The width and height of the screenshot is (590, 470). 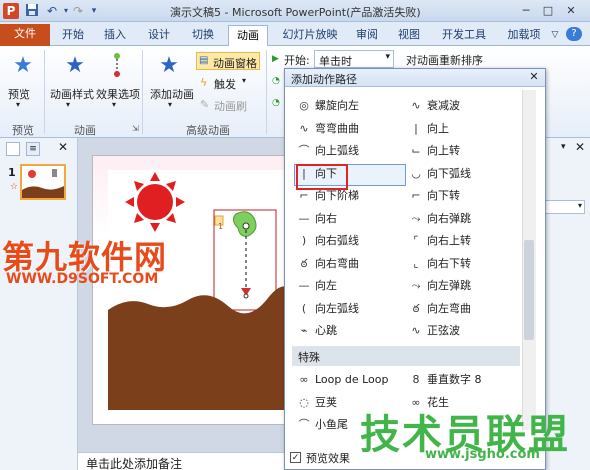 What do you see at coordinates (68, 104) in the screenshot?
I see `animation-style-dropdown-icon: ▾` at bounding box center [68, 104].